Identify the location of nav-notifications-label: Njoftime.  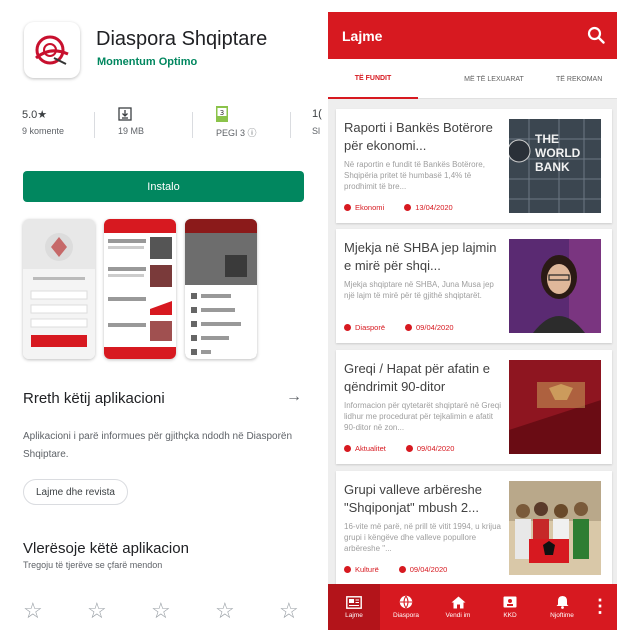
(562, 615).